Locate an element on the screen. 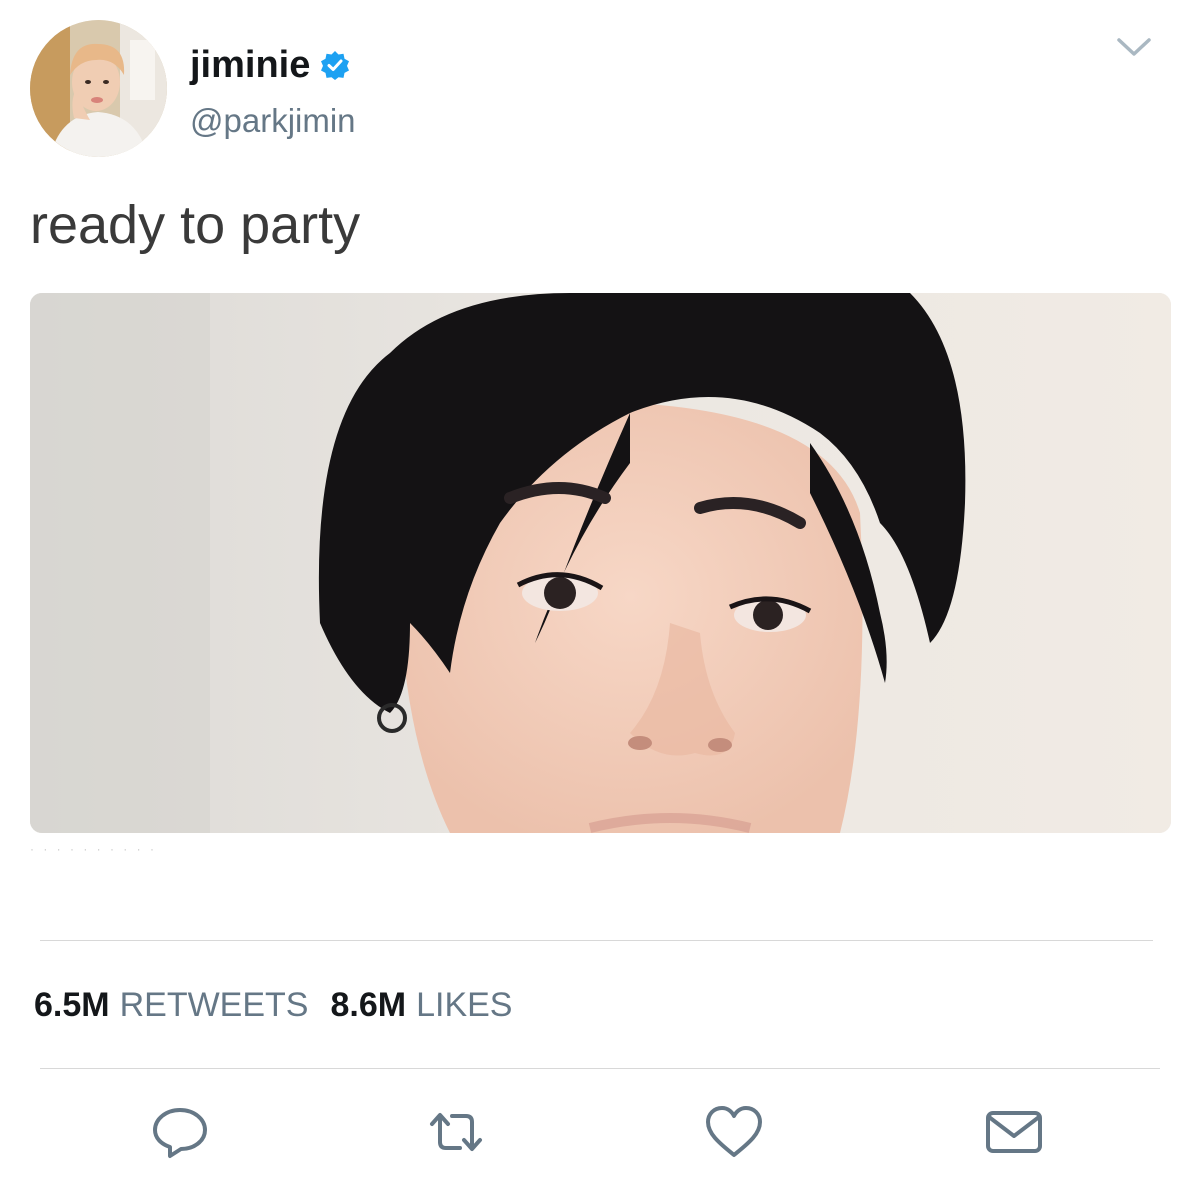 The width and height of the screenshot is (1200, 1193). direct-message-icon is located at coordinates (1014, 1132).